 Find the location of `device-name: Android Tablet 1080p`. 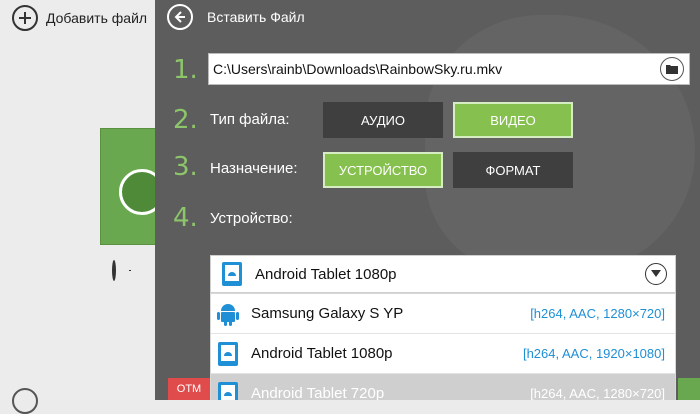

device-name: Android Tablet 1080p is located at coordinates (322, 353).